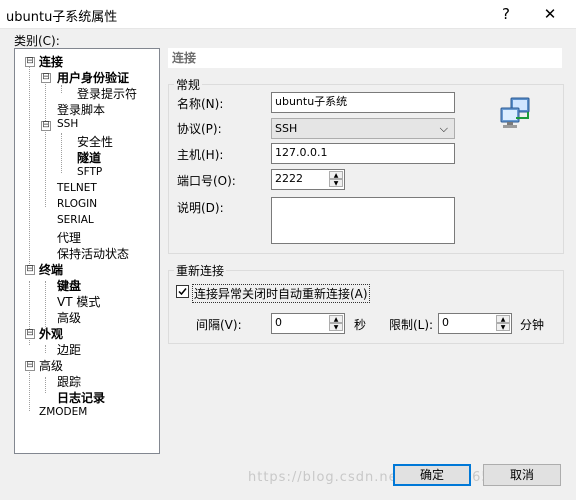 The width and height of the screenshot is (576, 500). What do you see at coordinates (360, 325) in the screenshot?
I see `interval-unit: 秒` at bounding box center [360, 325].